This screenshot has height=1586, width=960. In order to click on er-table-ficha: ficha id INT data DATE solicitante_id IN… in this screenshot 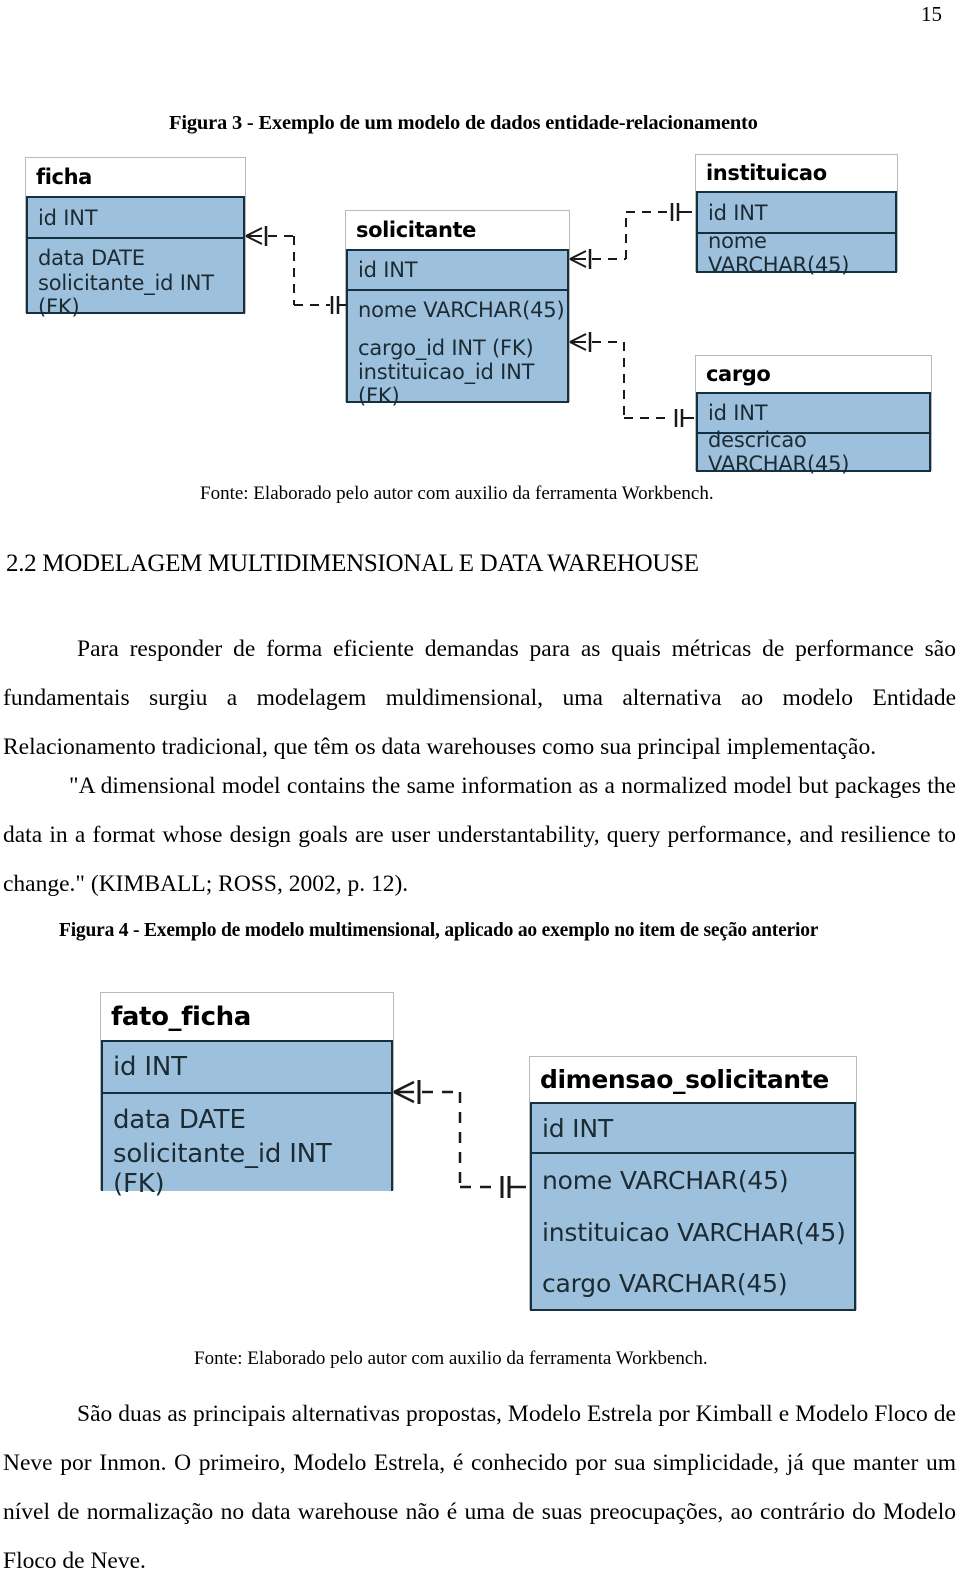, I will do `click(135, 238)`.